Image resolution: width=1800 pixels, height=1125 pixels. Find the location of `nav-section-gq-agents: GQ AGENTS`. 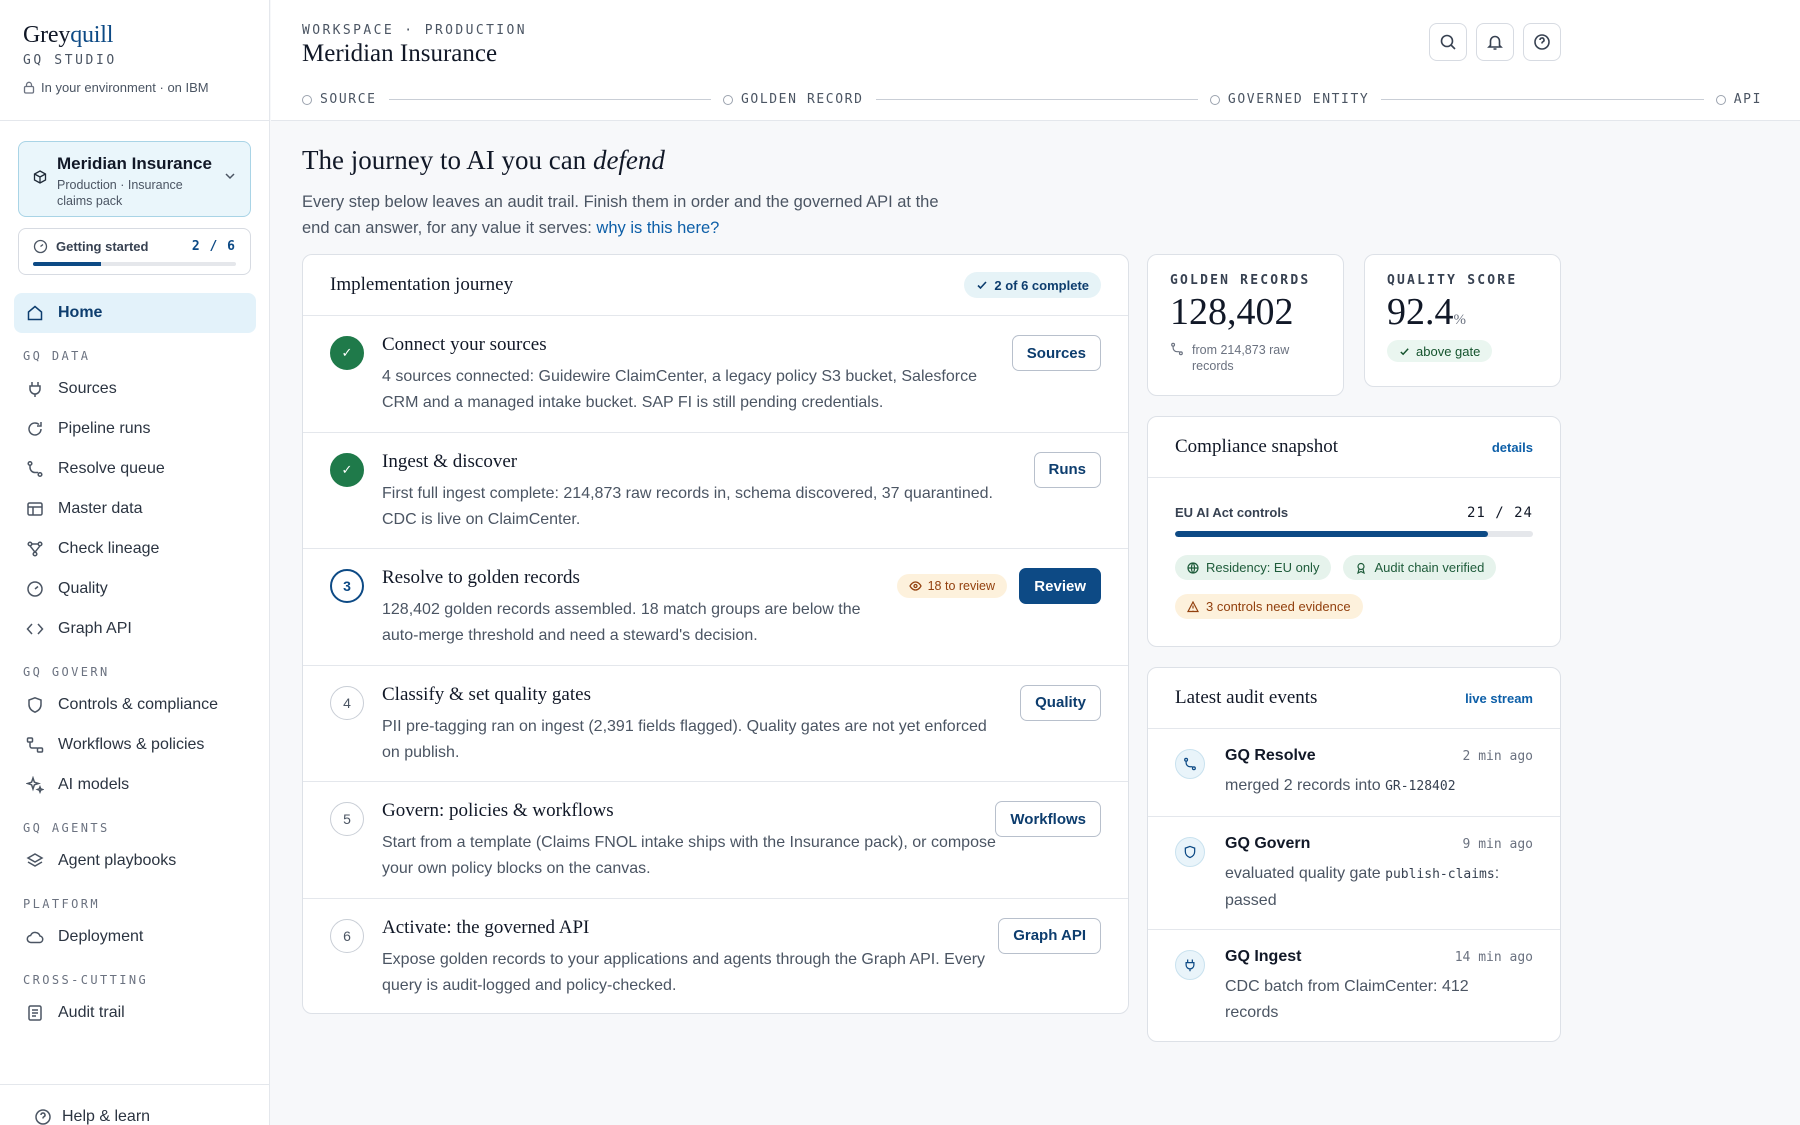

nav-section-gq-agents: GQ AGENTS is located at coordinates (66, 828).